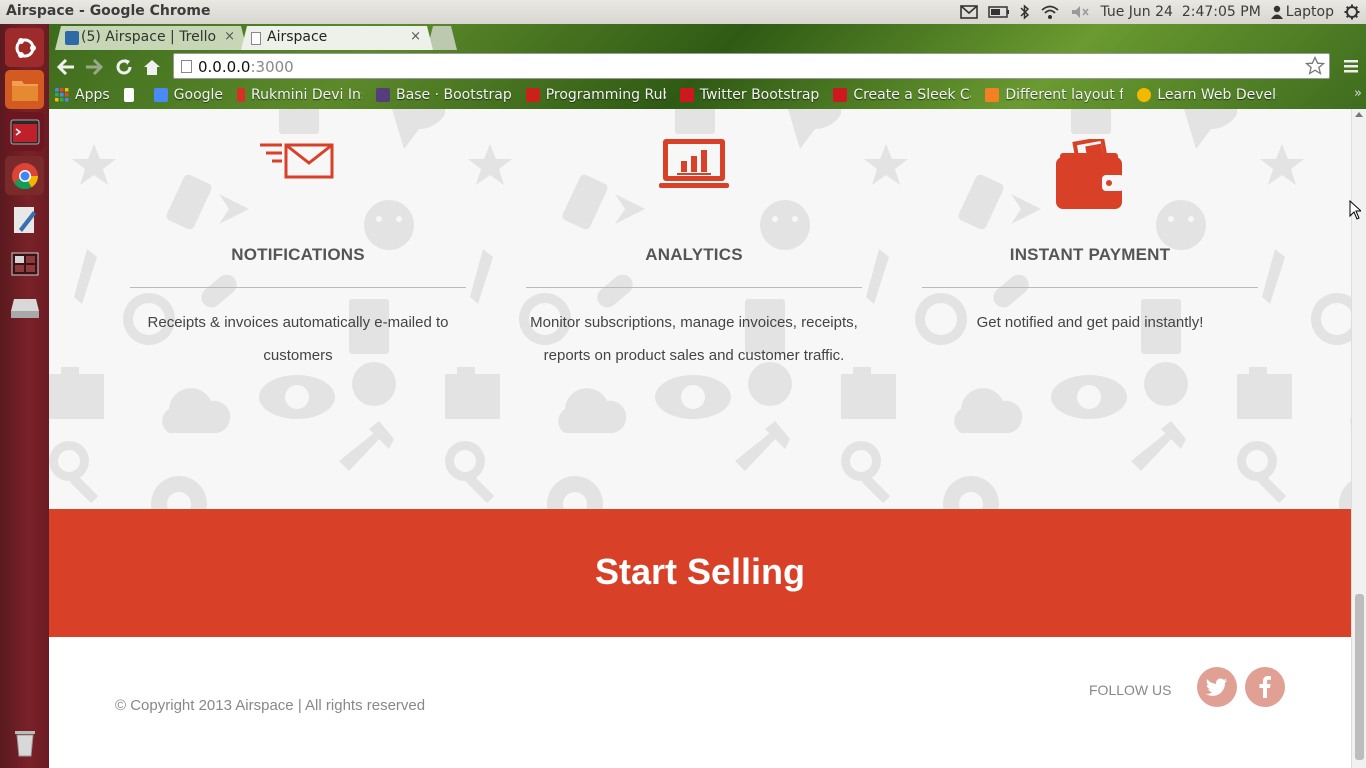  I want to click on trello-favicon-icon, so click(72, 38).